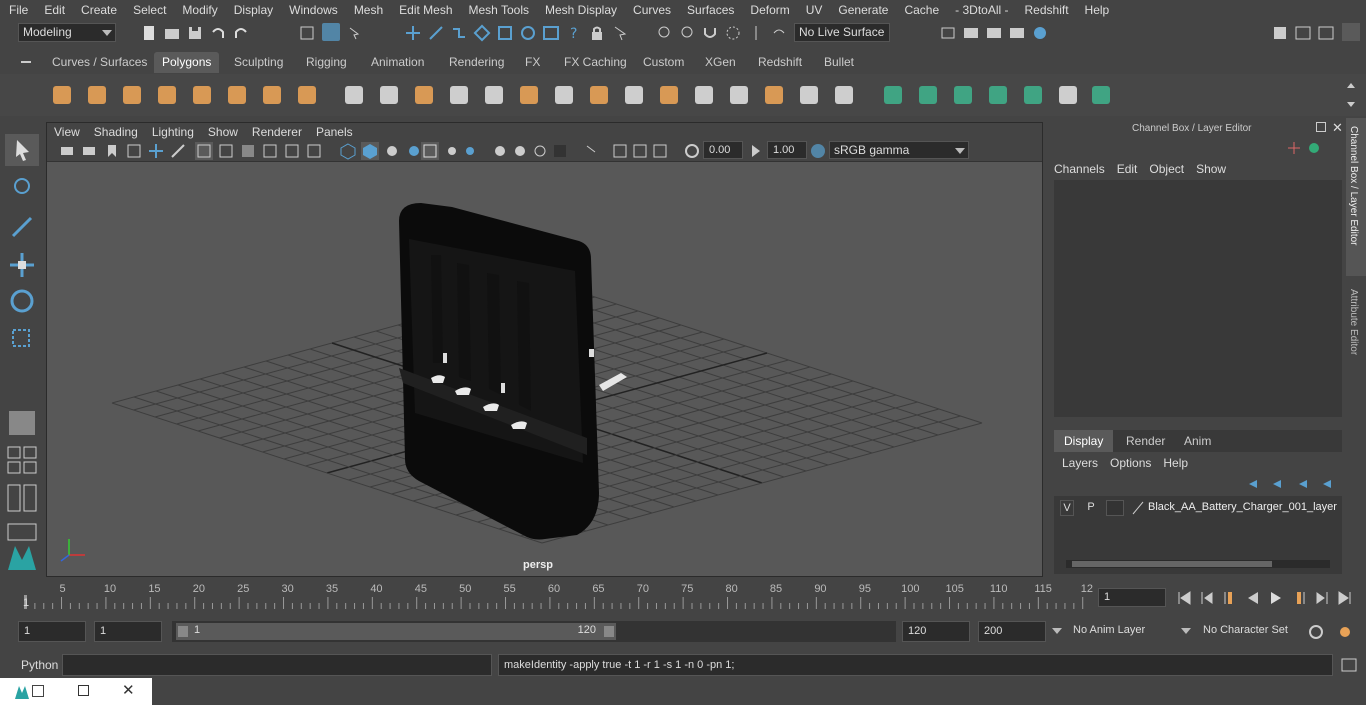 The image size is (1366, 705). Describe the element at coordinates (692, 151) in the screenshot. I see `exposure-icon` at that location.